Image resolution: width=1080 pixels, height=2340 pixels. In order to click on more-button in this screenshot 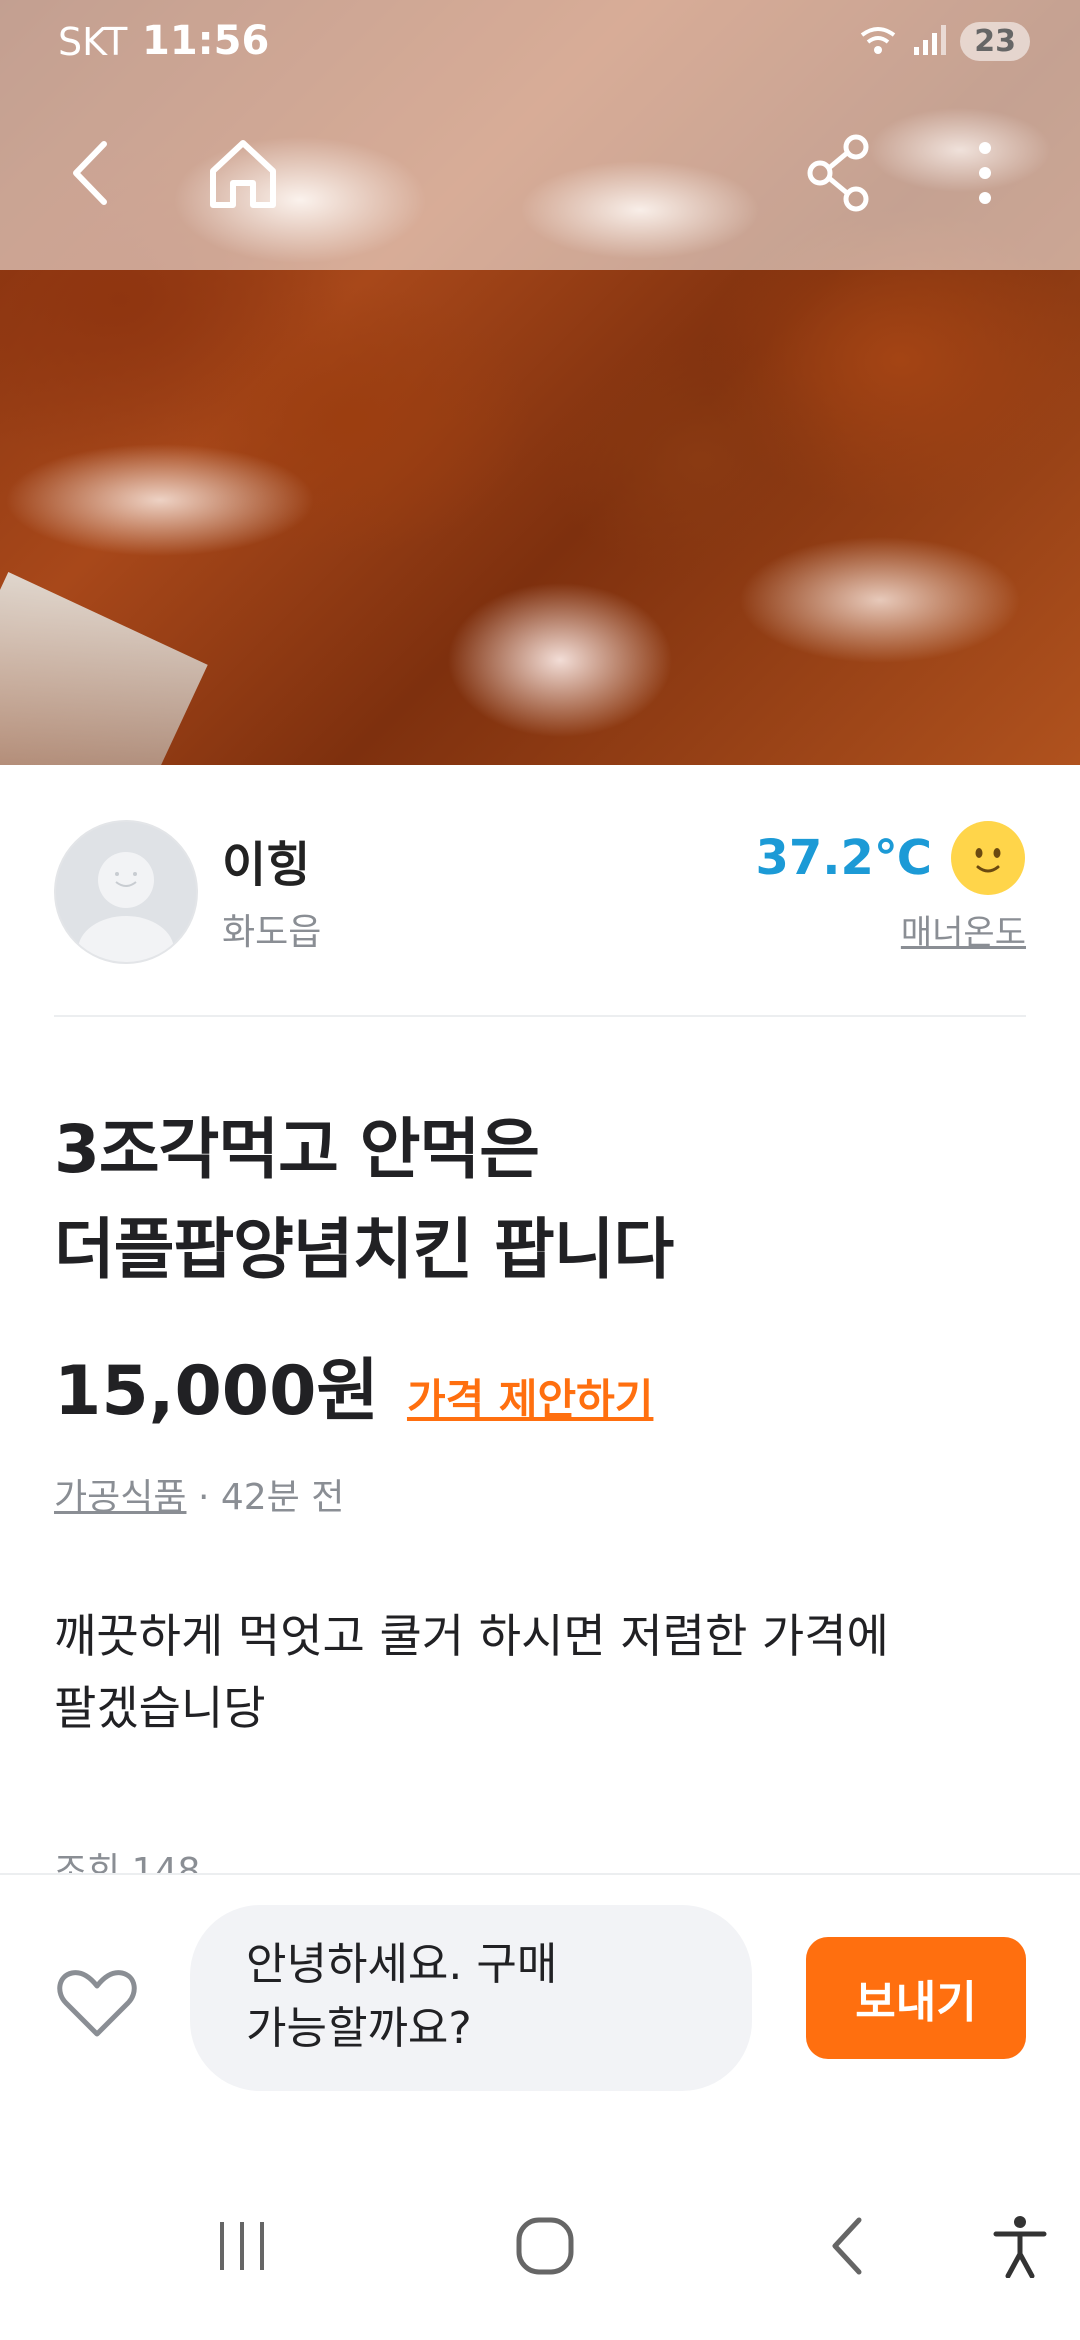, I will do `click(985, 175)`.